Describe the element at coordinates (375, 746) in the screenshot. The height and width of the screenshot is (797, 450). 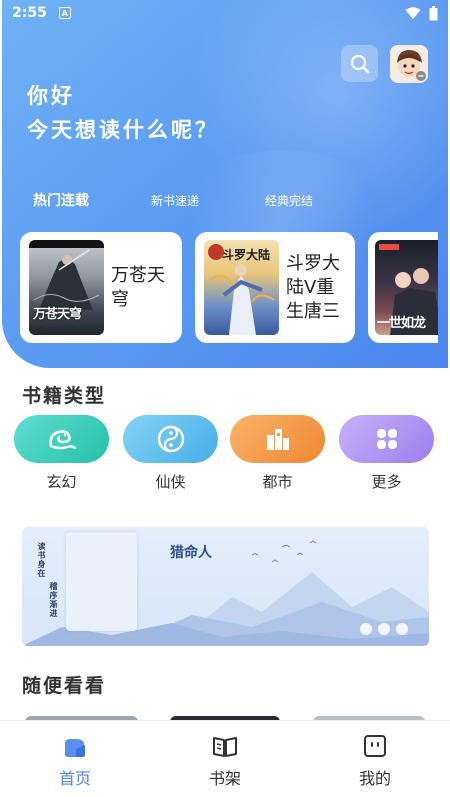
I see `profile-icon` at that location.